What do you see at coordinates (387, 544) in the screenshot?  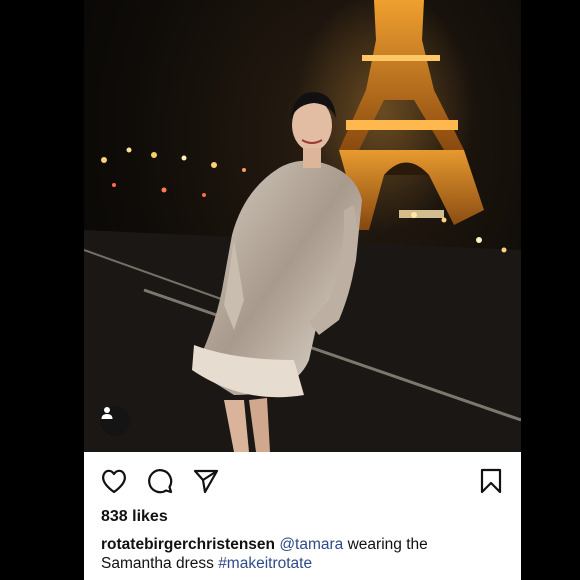 I see `caption-text: wearing the` at bounding box center [387, 544].